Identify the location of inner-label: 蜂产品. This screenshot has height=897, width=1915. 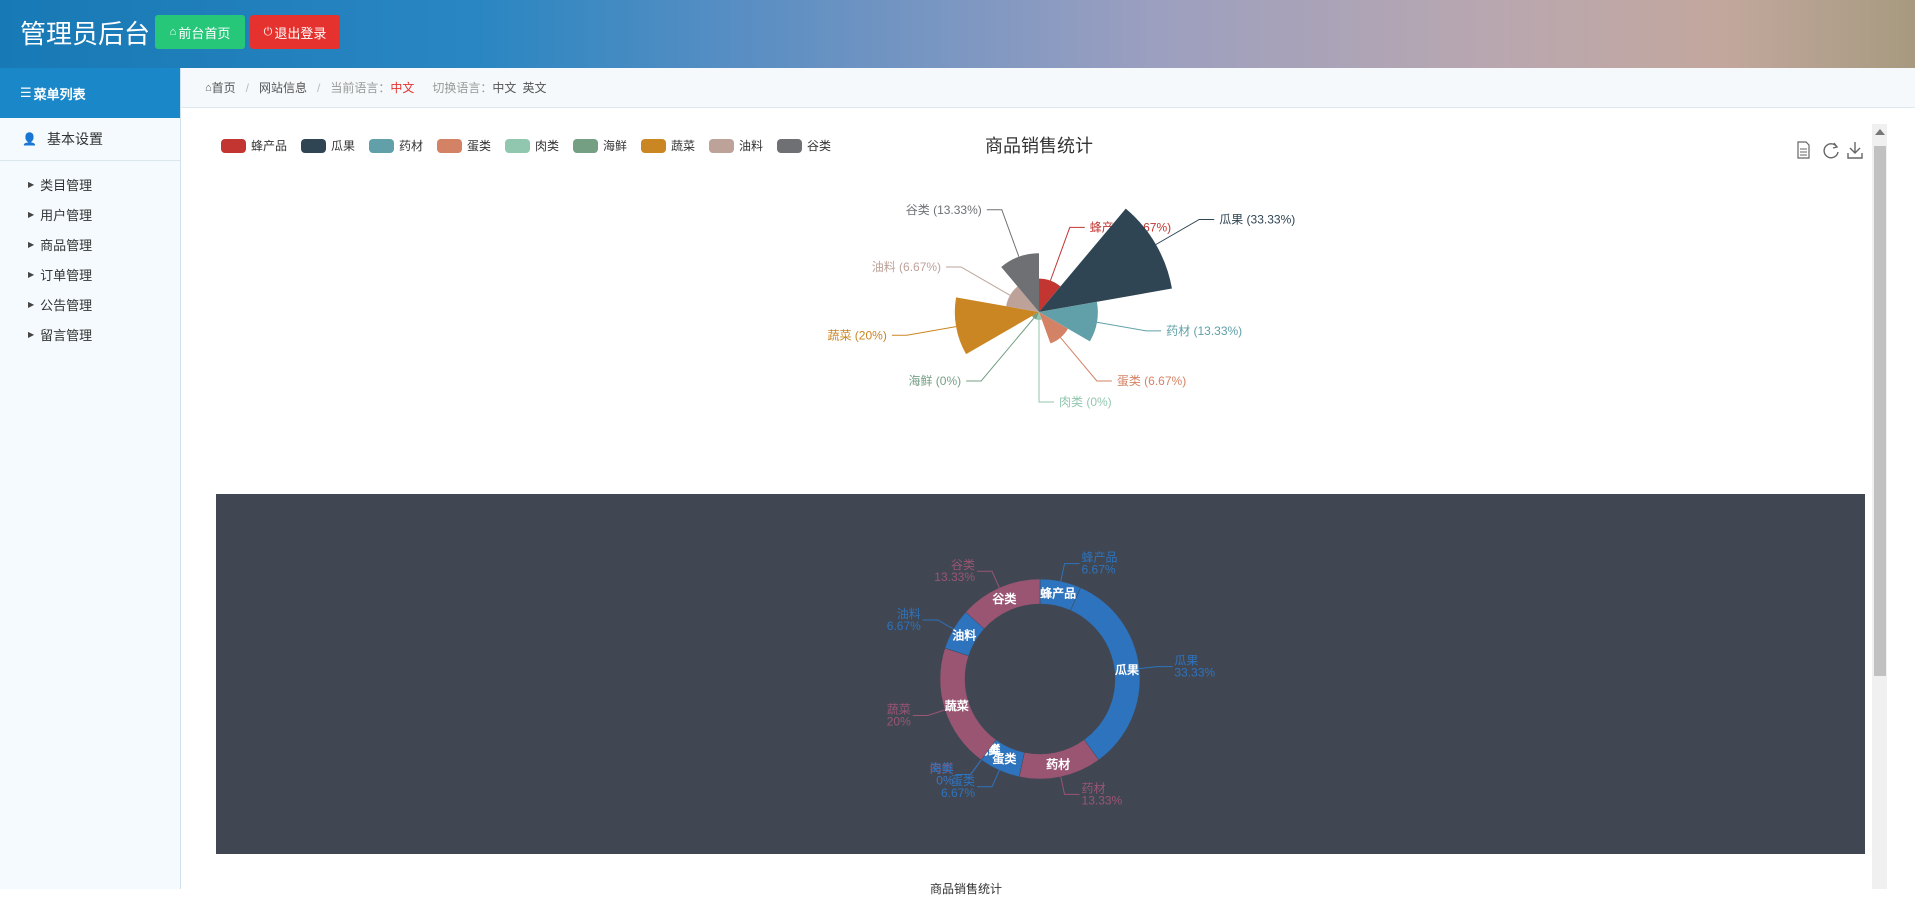
(1058, 592).